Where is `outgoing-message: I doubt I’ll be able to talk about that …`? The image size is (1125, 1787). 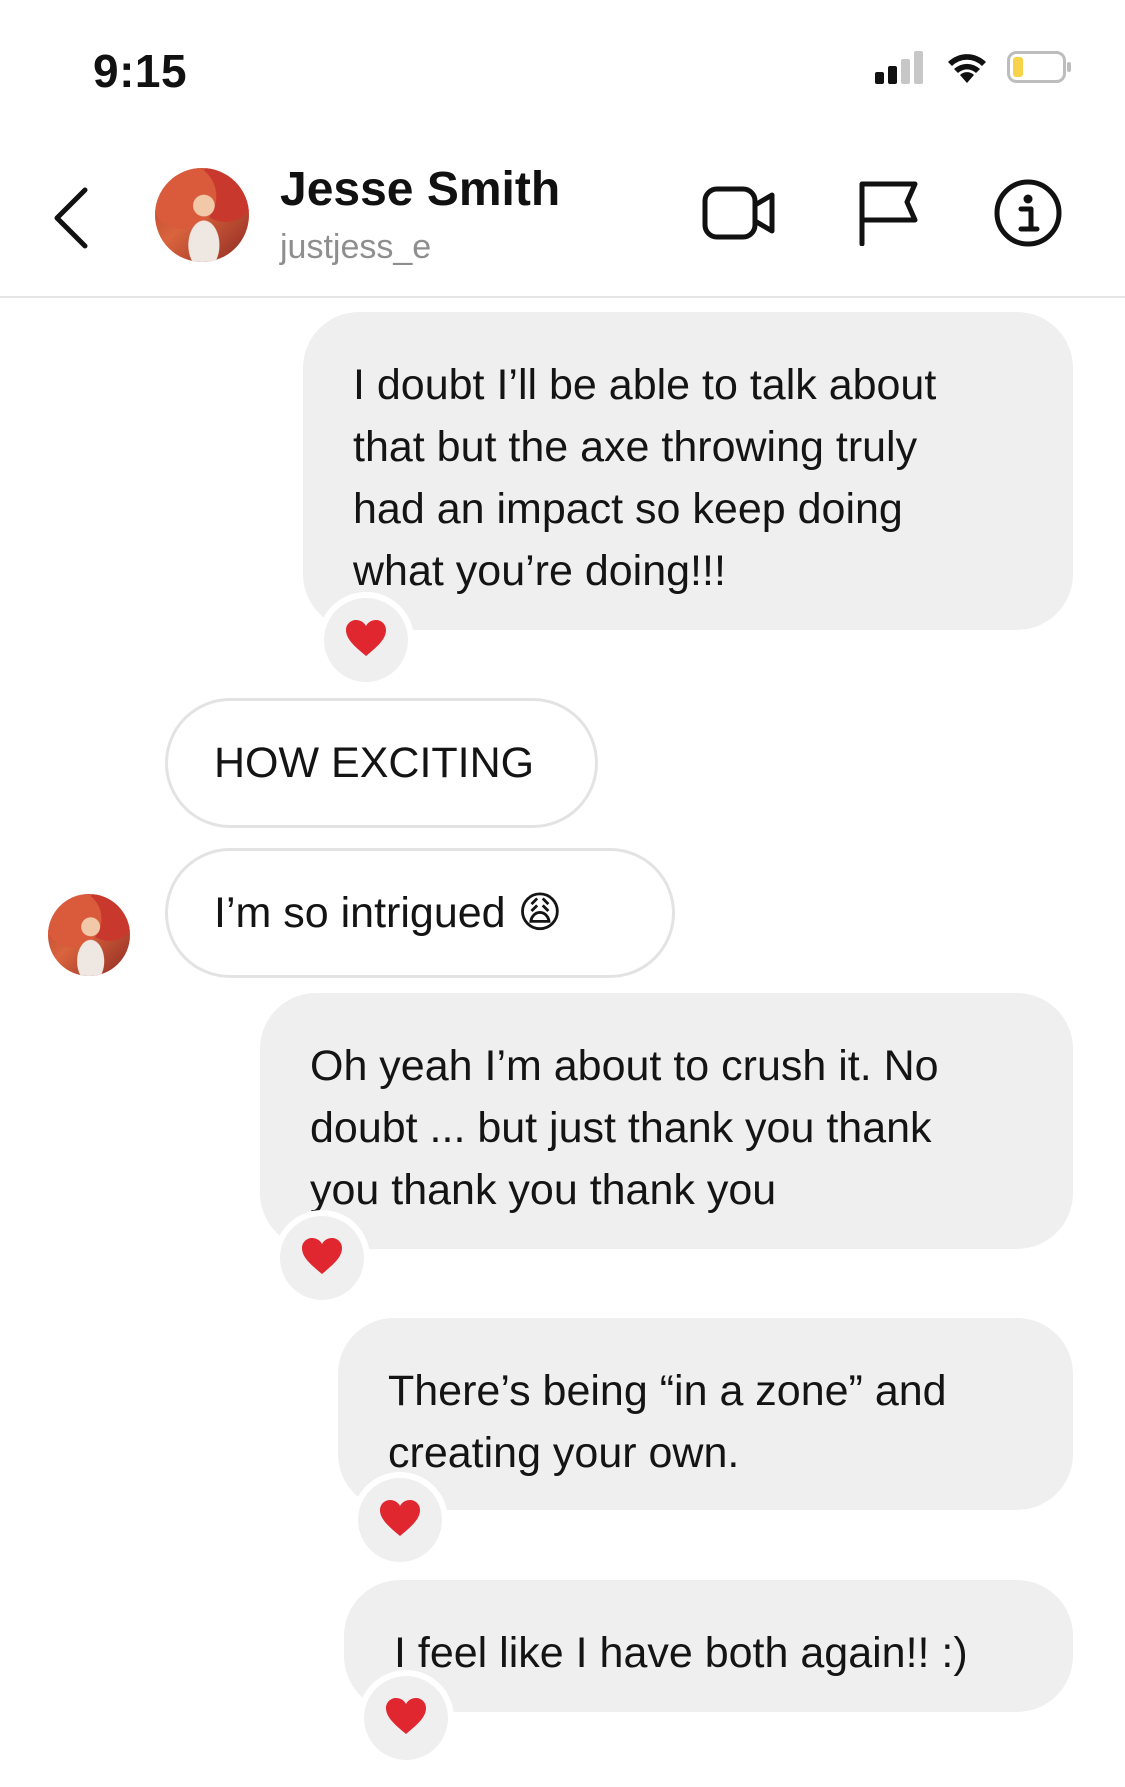 outgoing-message: I doubt I’ll be able to talk about that … is located at coordinates (688, 471).